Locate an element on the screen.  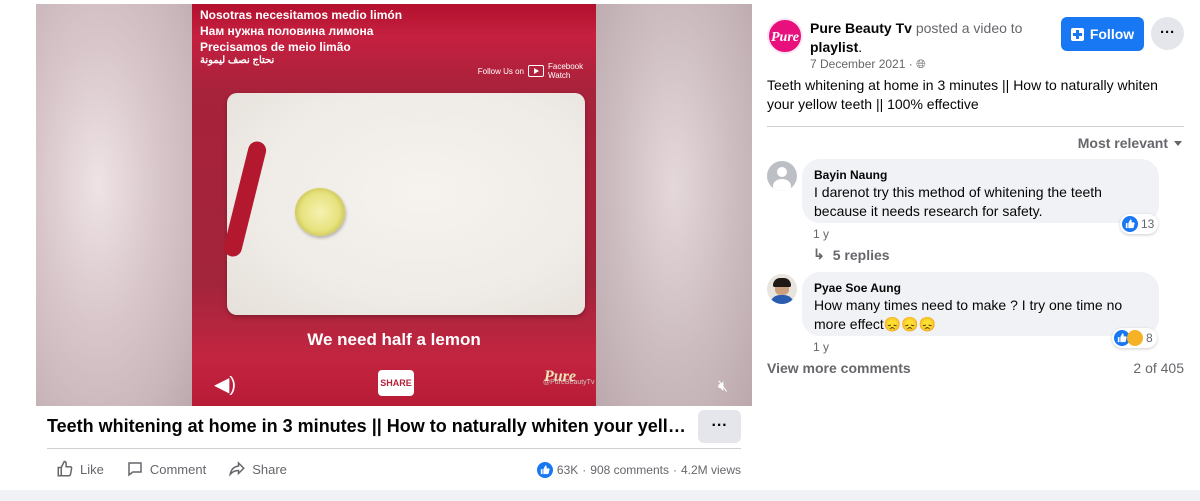
view-replies-link: ↳ 5 replies is located at coordinates (851, 254).